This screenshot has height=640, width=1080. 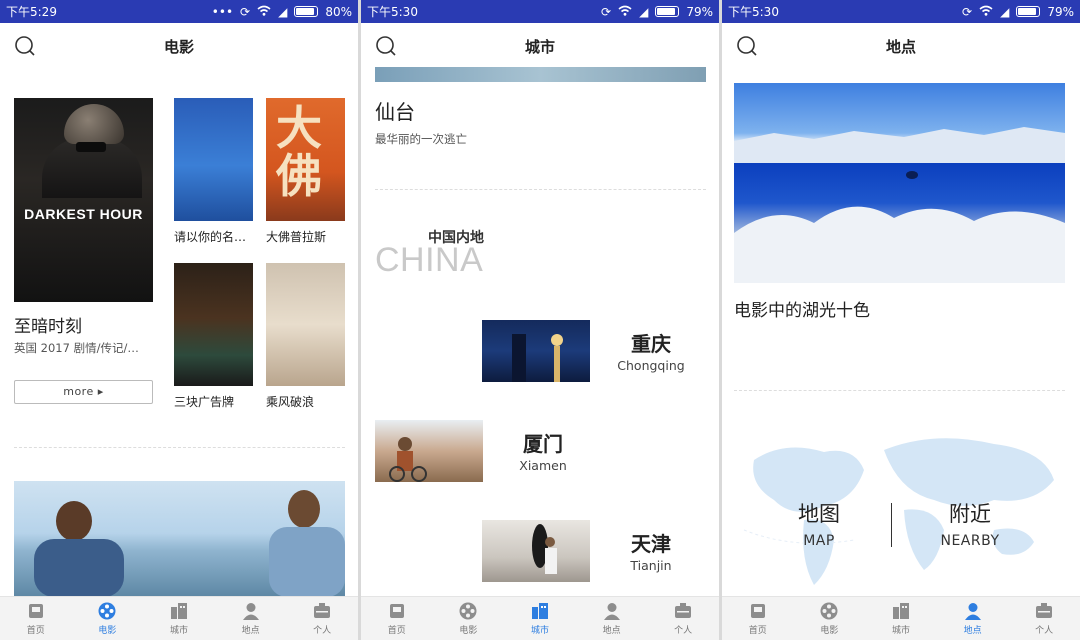 I want to click on tab-label: 地点, so click(x=611, y=631).